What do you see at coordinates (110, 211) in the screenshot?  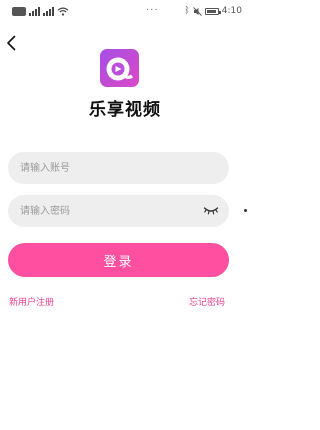 I see `password-input` at bounding box center [110, 211].